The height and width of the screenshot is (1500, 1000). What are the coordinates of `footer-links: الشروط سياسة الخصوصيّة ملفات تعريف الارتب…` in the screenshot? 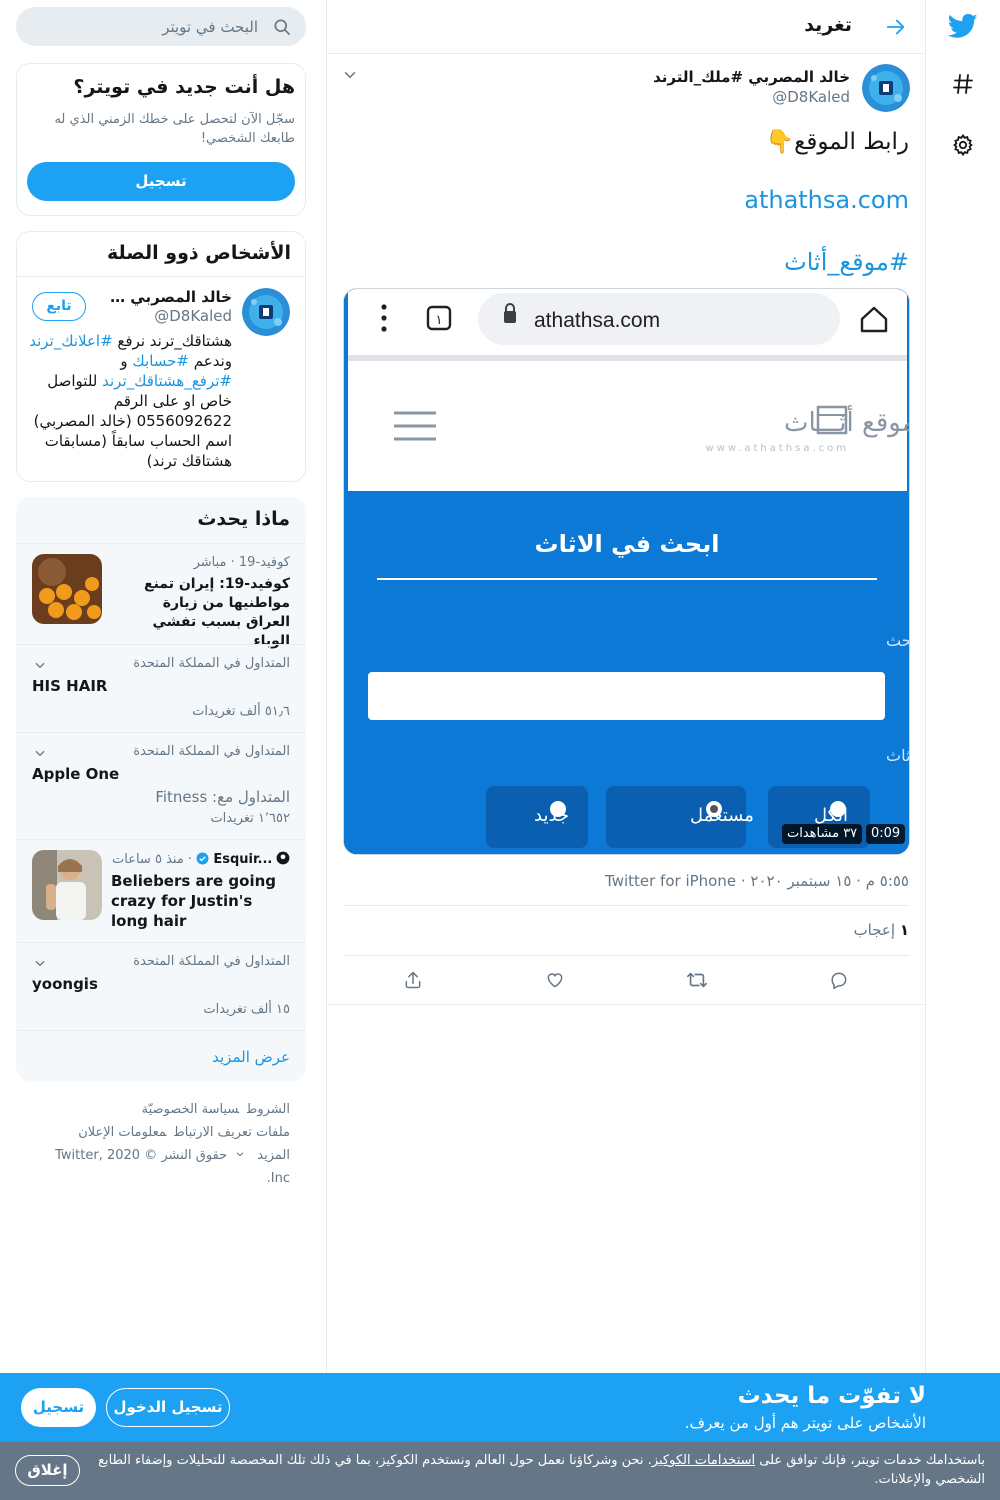 It's located at (160, 1144).